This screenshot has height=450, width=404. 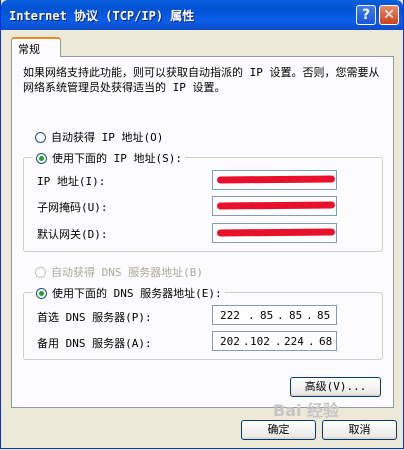 I want to click on alternate-dns-octet-3: 224, so click(x=294, y=341).